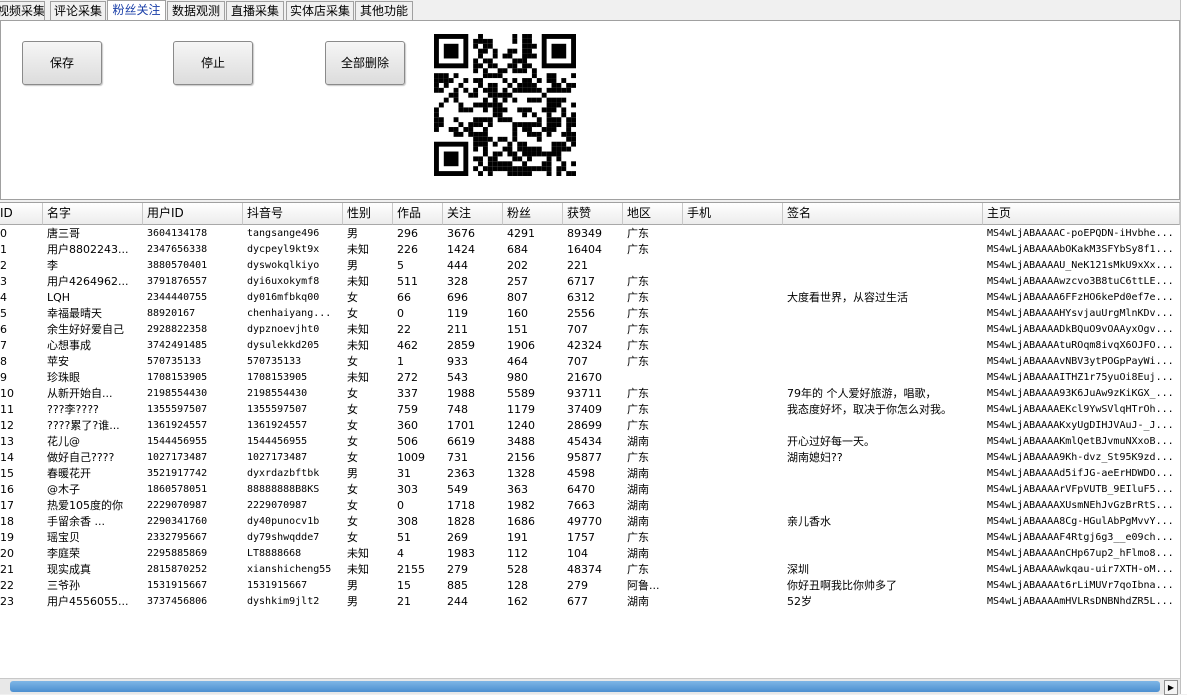 This screenshot has height=695, width=1187. Describe the element at coordinates (283, 489) in the screenshot. I see `table-cell: 88888888B8KS` at that location.